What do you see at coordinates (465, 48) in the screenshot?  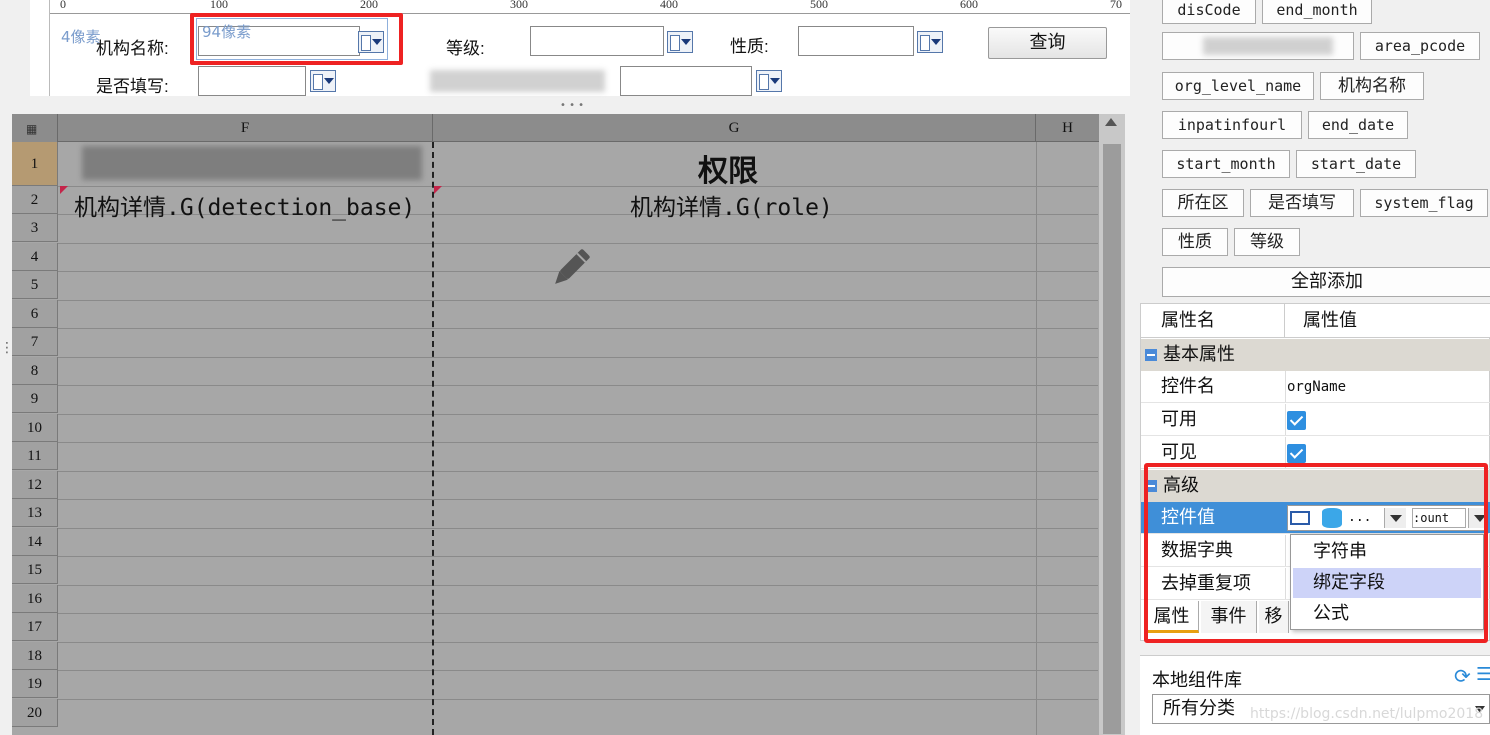 I see `level-label: 等级:` at bounding box center [465, 48].